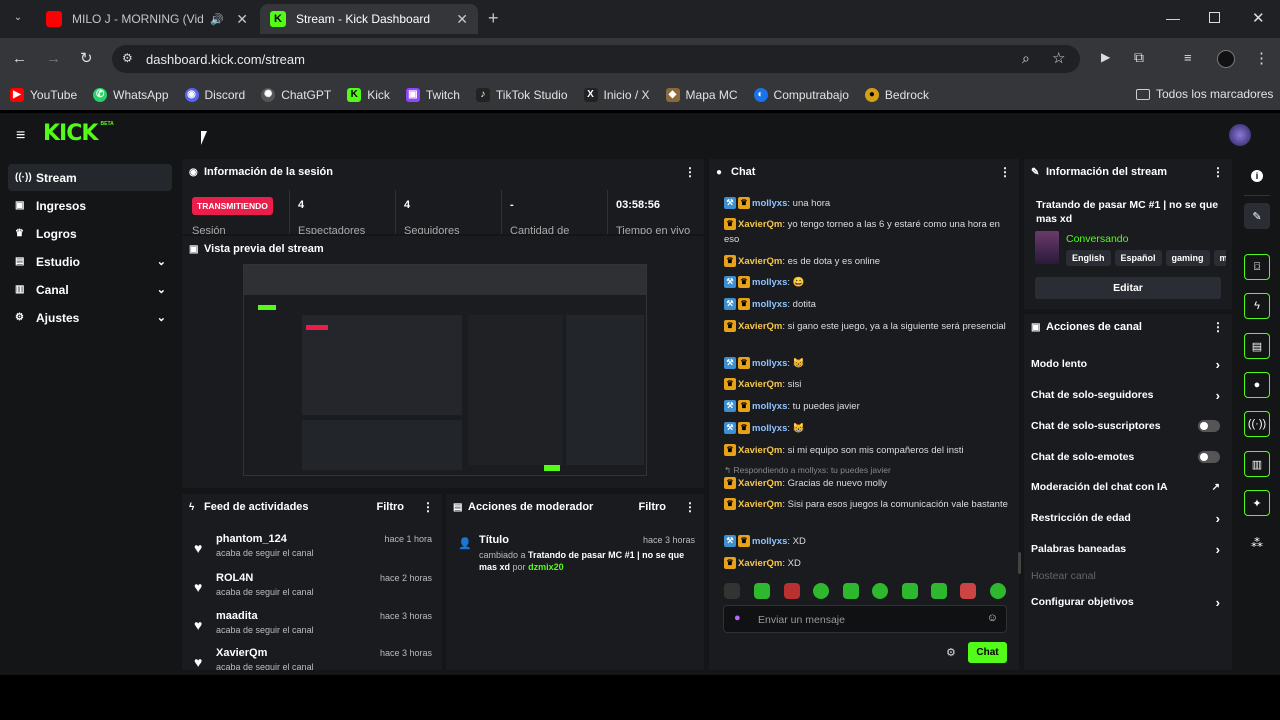 This screenshot has height=720, width=1280. What do you see at coordinates (1128, 364) in the screenshot?
I see `action-slow-mode: Modo lento ›` at bounding box center [1128, 364].